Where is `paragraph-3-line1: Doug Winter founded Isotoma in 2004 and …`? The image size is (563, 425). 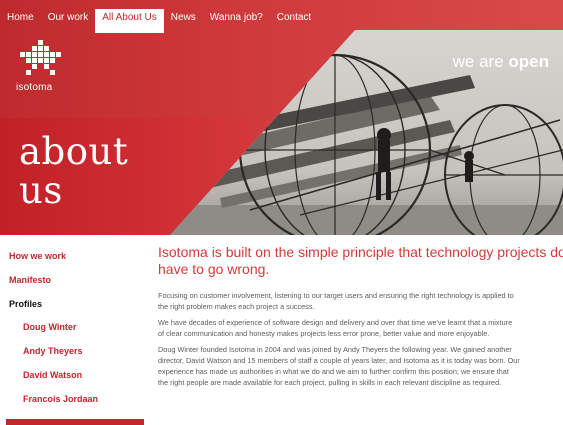
paragraph-3-line1: Doug Winter founded Isotoma in 2004 and … is located at coordinates (335, 349).